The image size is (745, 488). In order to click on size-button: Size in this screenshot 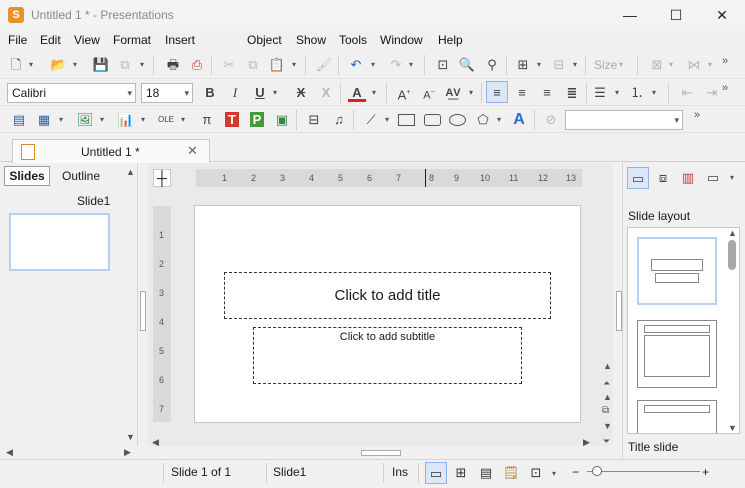, I will do `click(605, 65)`.